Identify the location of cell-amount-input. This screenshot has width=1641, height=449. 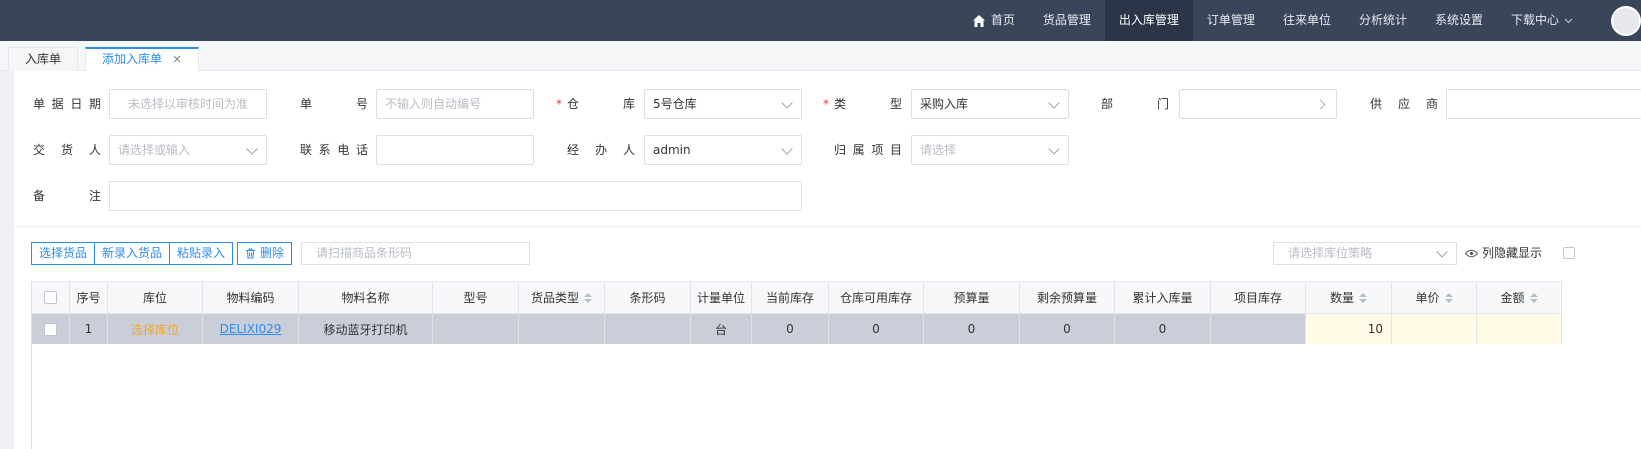
(1519, 329).